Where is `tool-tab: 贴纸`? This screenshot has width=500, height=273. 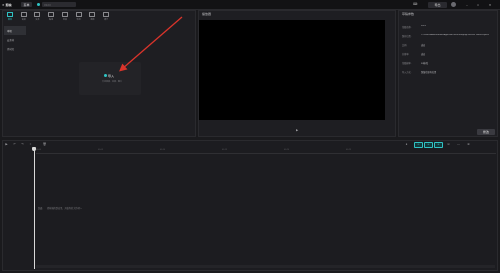 tool-tab: 贴纸 is located at coordinates (51, 16).